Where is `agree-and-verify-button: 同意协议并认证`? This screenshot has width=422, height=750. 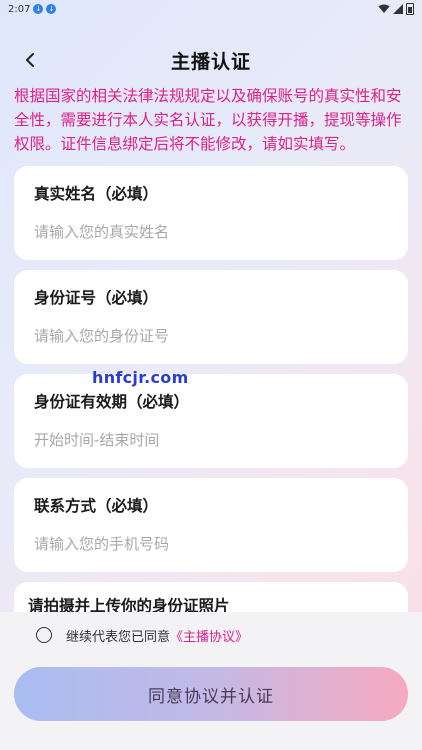
agree-and-verify-button: 同意协议并认证 is located at coordinates (211, 694).